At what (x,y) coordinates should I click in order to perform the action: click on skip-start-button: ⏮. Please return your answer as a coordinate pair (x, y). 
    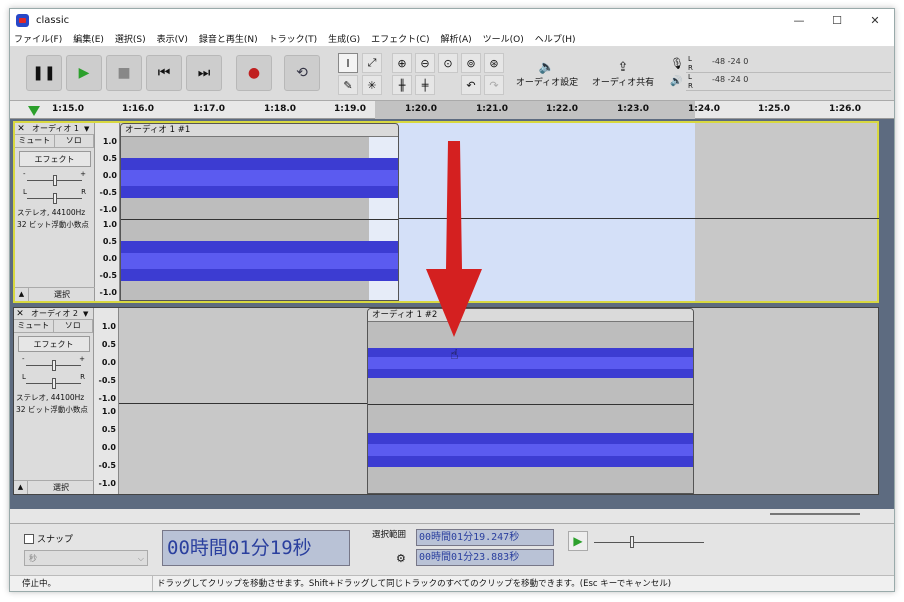
    Looking at the image, I should click on (164, 73).